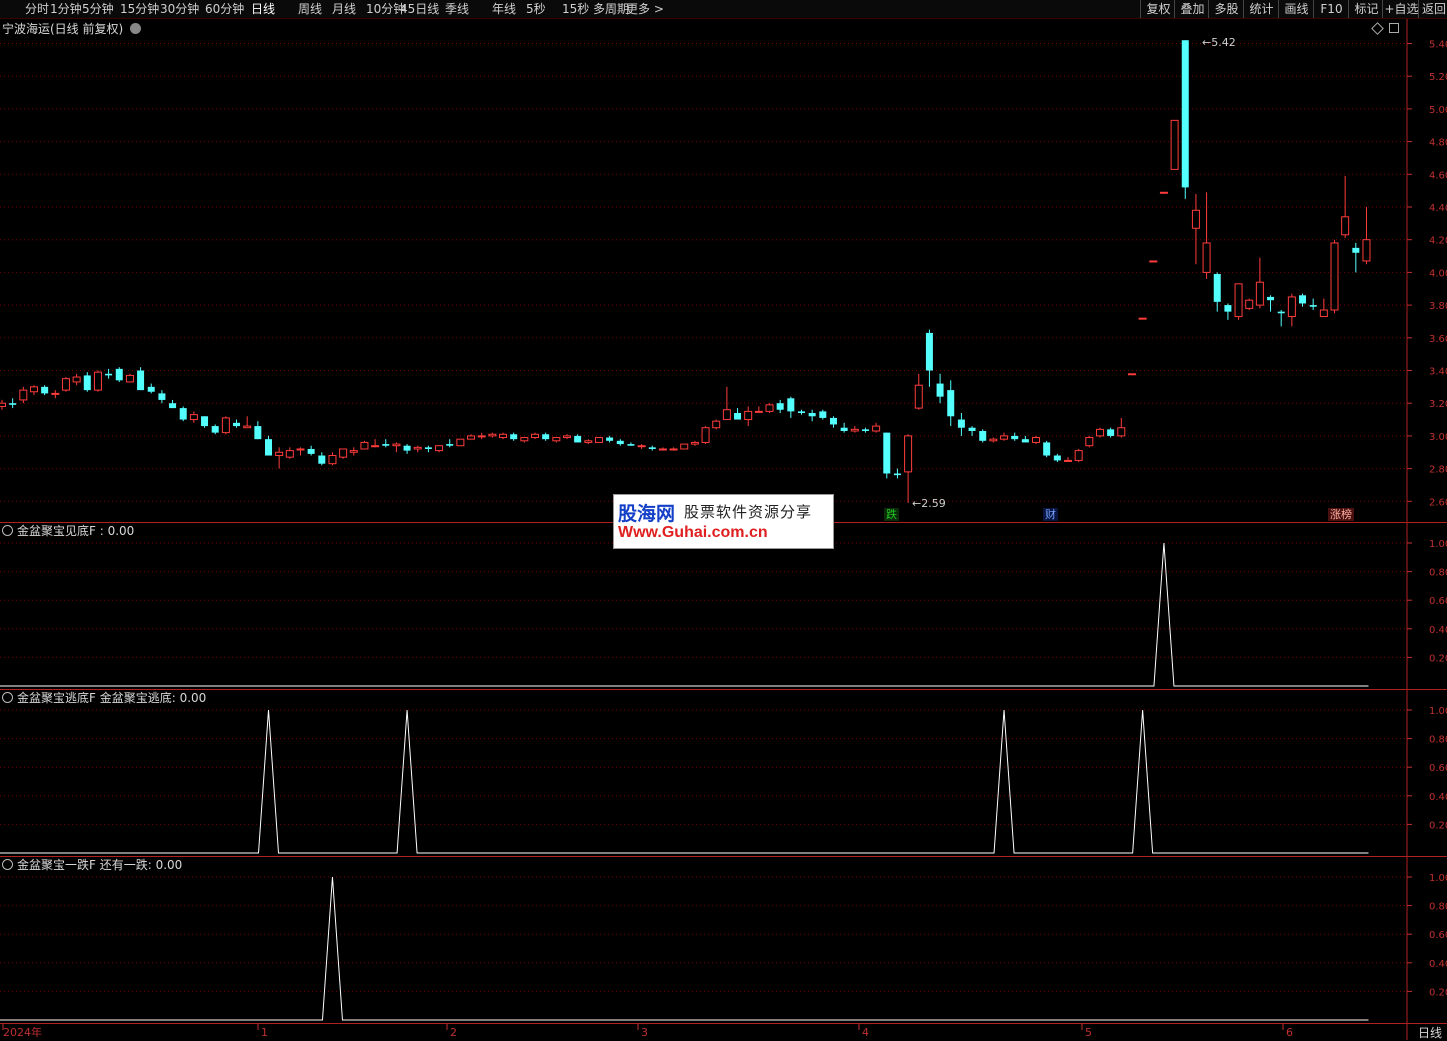 This screenshot has height=1041, width=1447. What do you see at coordinates (22, 1032) in the screenshot?
I see `x-axis-label: 2024年` at bounding box center [22, 1032].